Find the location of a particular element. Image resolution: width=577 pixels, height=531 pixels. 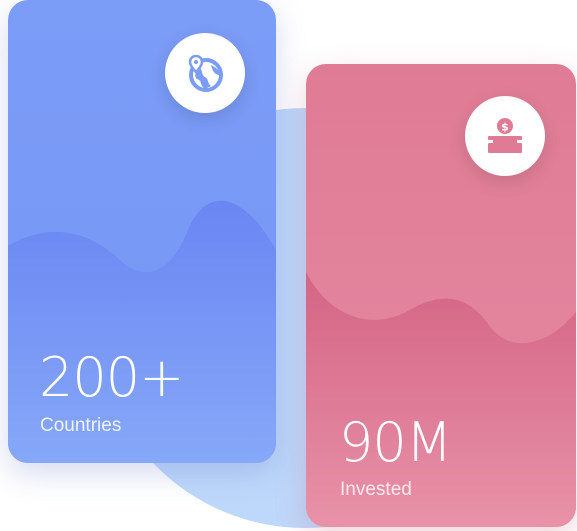

invested-value: 90M is located at coordinates (395, 442).